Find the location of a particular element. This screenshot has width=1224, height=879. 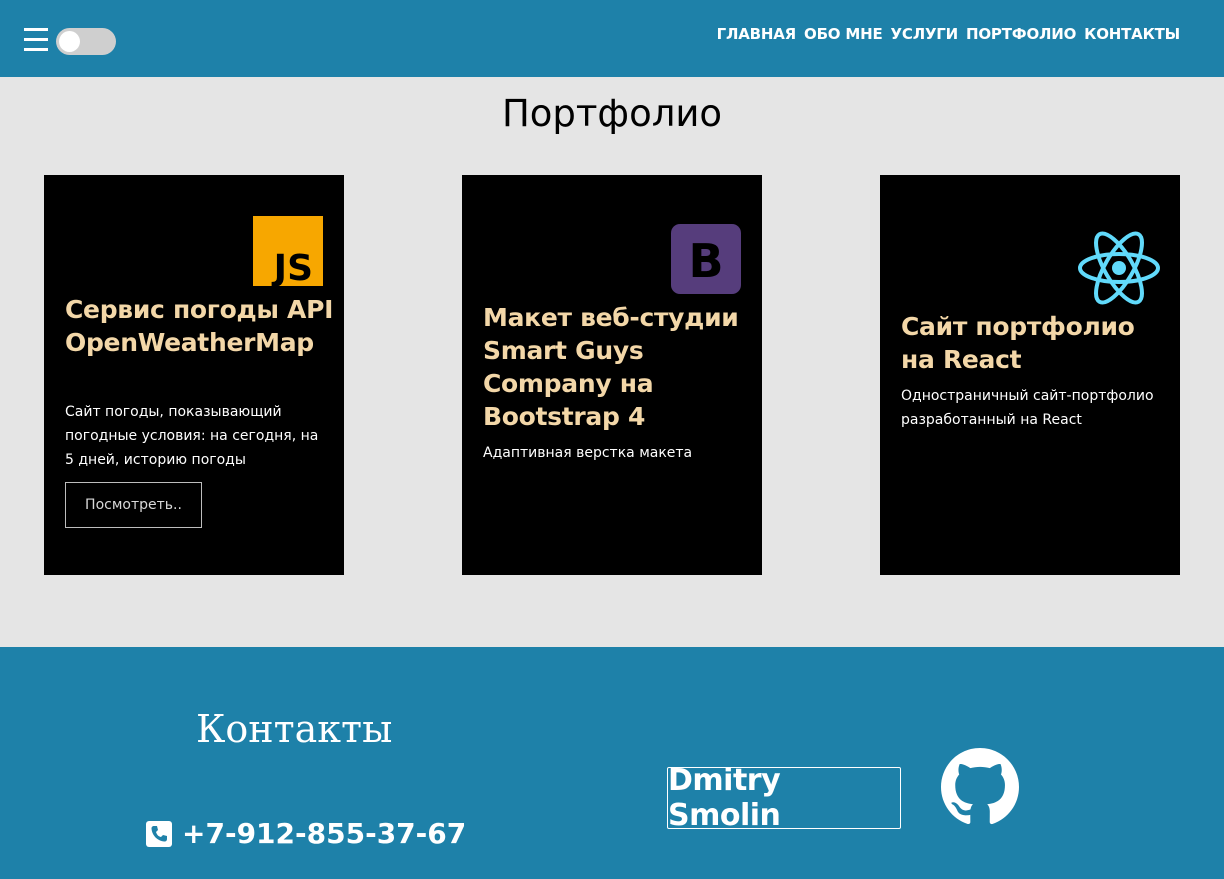

theme-toggle is located at coordinates (86, 41).